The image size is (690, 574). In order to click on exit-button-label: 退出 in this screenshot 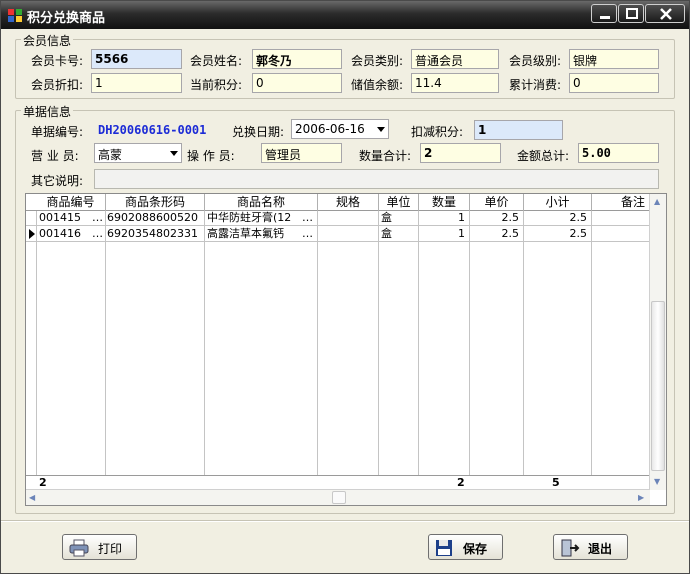, I will do `click(600, 549)`.